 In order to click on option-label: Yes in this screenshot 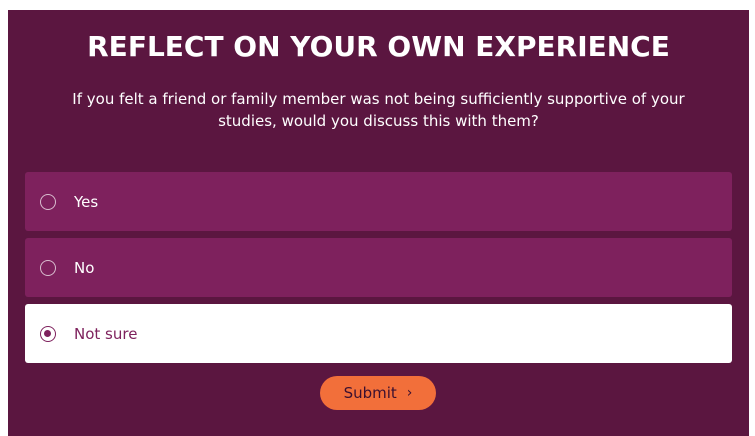, I will do `click(86, 201)`.